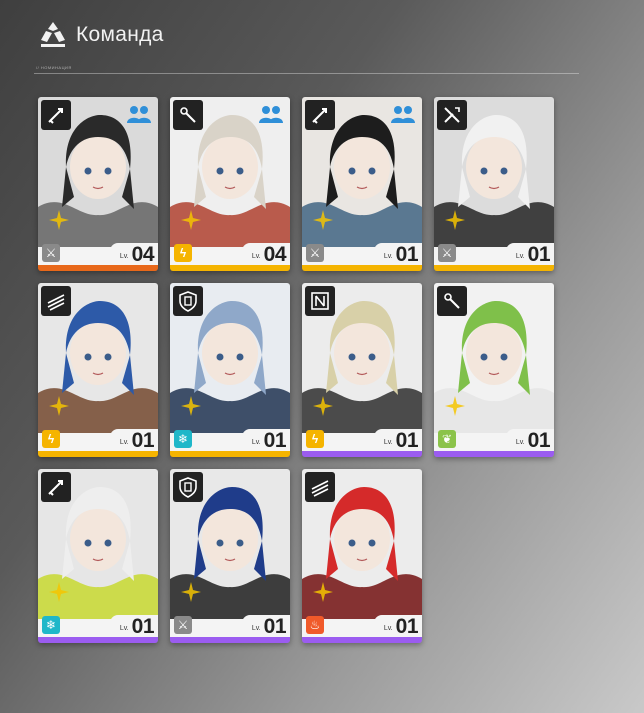  I want to click on operator-card: Lv. 01 ❦, so click(494, 370).